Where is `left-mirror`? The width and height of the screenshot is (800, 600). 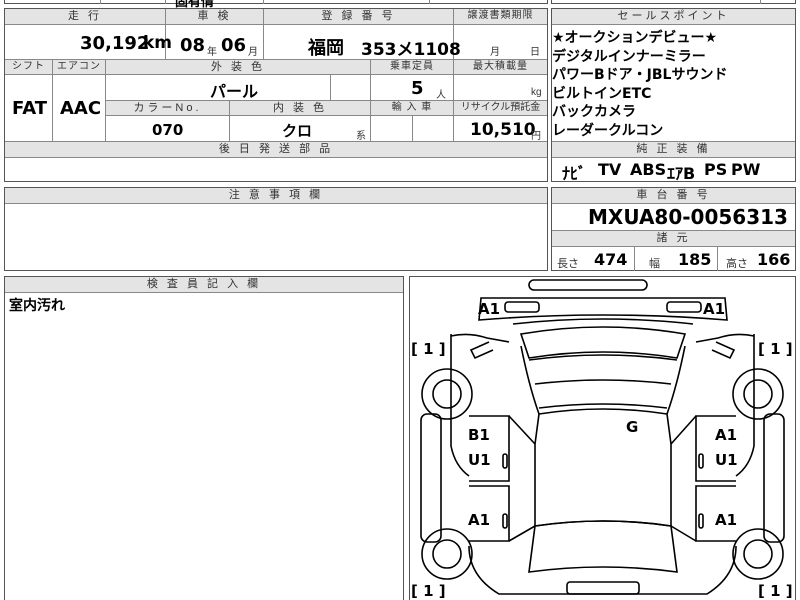 left-mirror is located at coordinates (481, 350).